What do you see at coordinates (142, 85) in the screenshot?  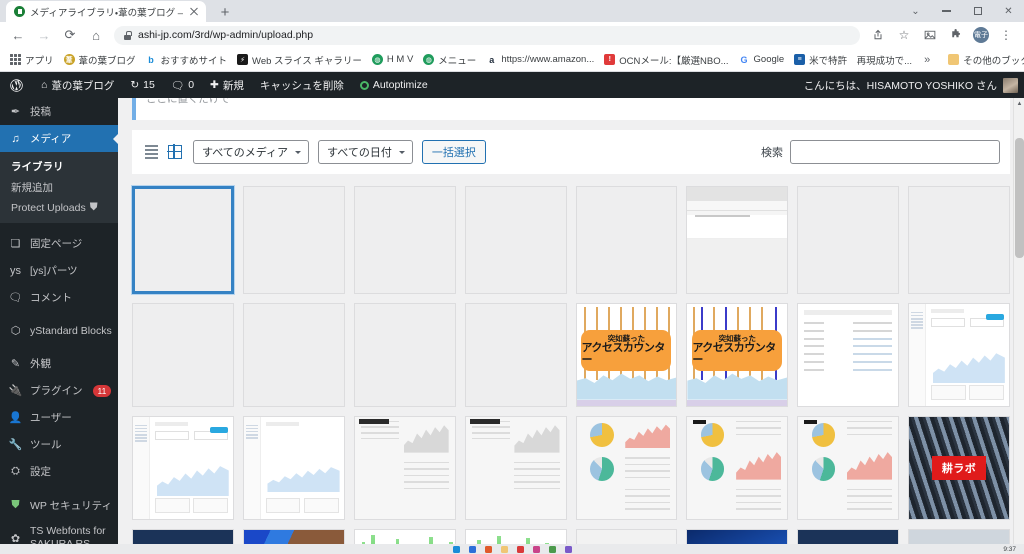 I see `admin-bar-updates: ↻ 15` at bounding box center [142, 85].